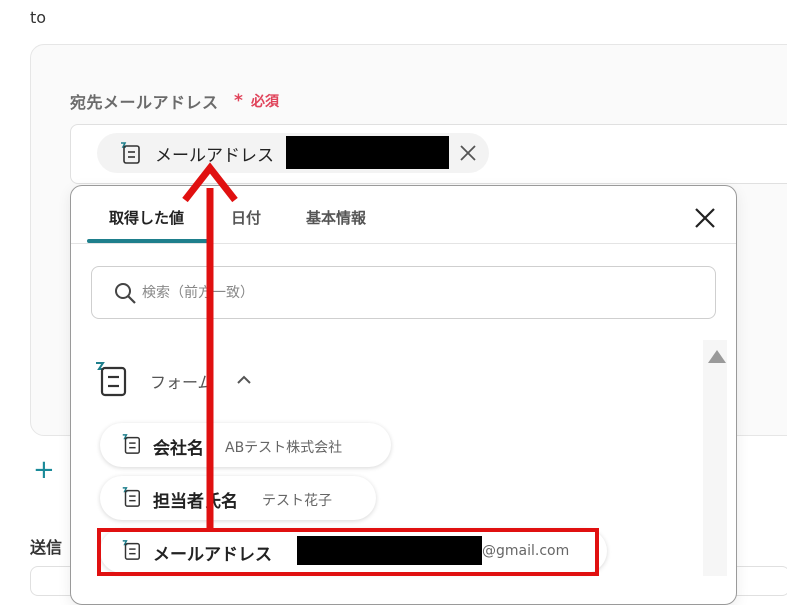 Image resolution: width=787 pixels, height=605 pixels. What do you see at coordinates (44, 470) in the screenshot?
I see `plus-icon: +` at bounding box center [44, 470].